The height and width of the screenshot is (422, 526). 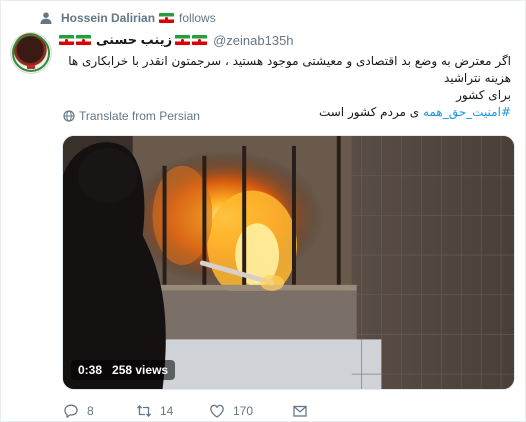 I want to click on avatar-emblem, so click(x=31, y=67).